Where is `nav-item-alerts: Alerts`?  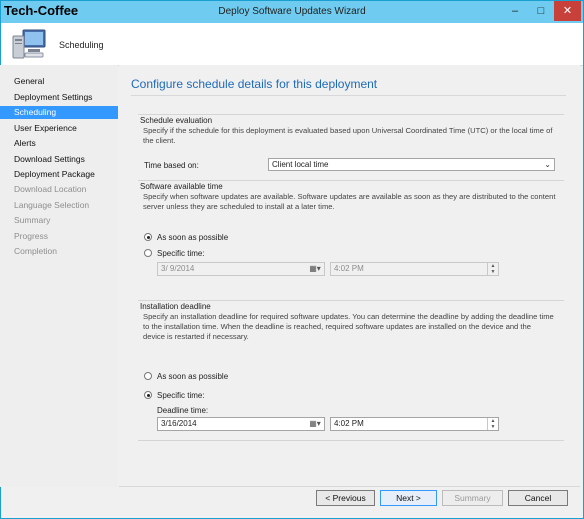
nav-item-alerts: Alerts is located at coordinates (59, 143).